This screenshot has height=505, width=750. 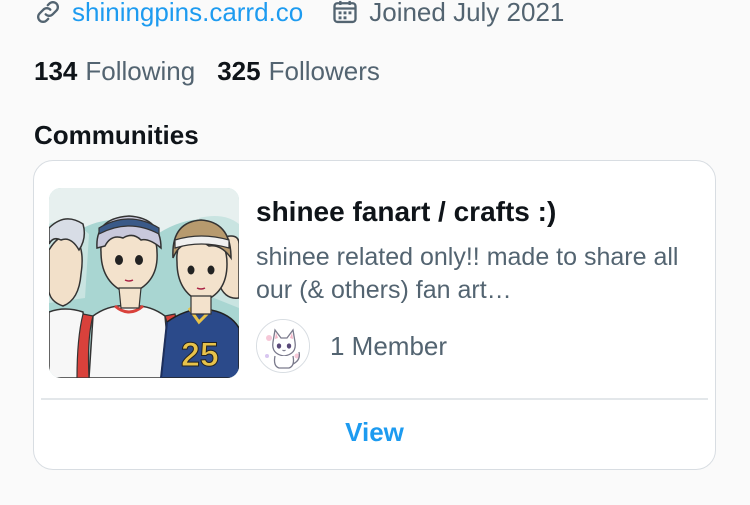 I want to click on community-thumbnail: 25, so click(x=144, y=283).